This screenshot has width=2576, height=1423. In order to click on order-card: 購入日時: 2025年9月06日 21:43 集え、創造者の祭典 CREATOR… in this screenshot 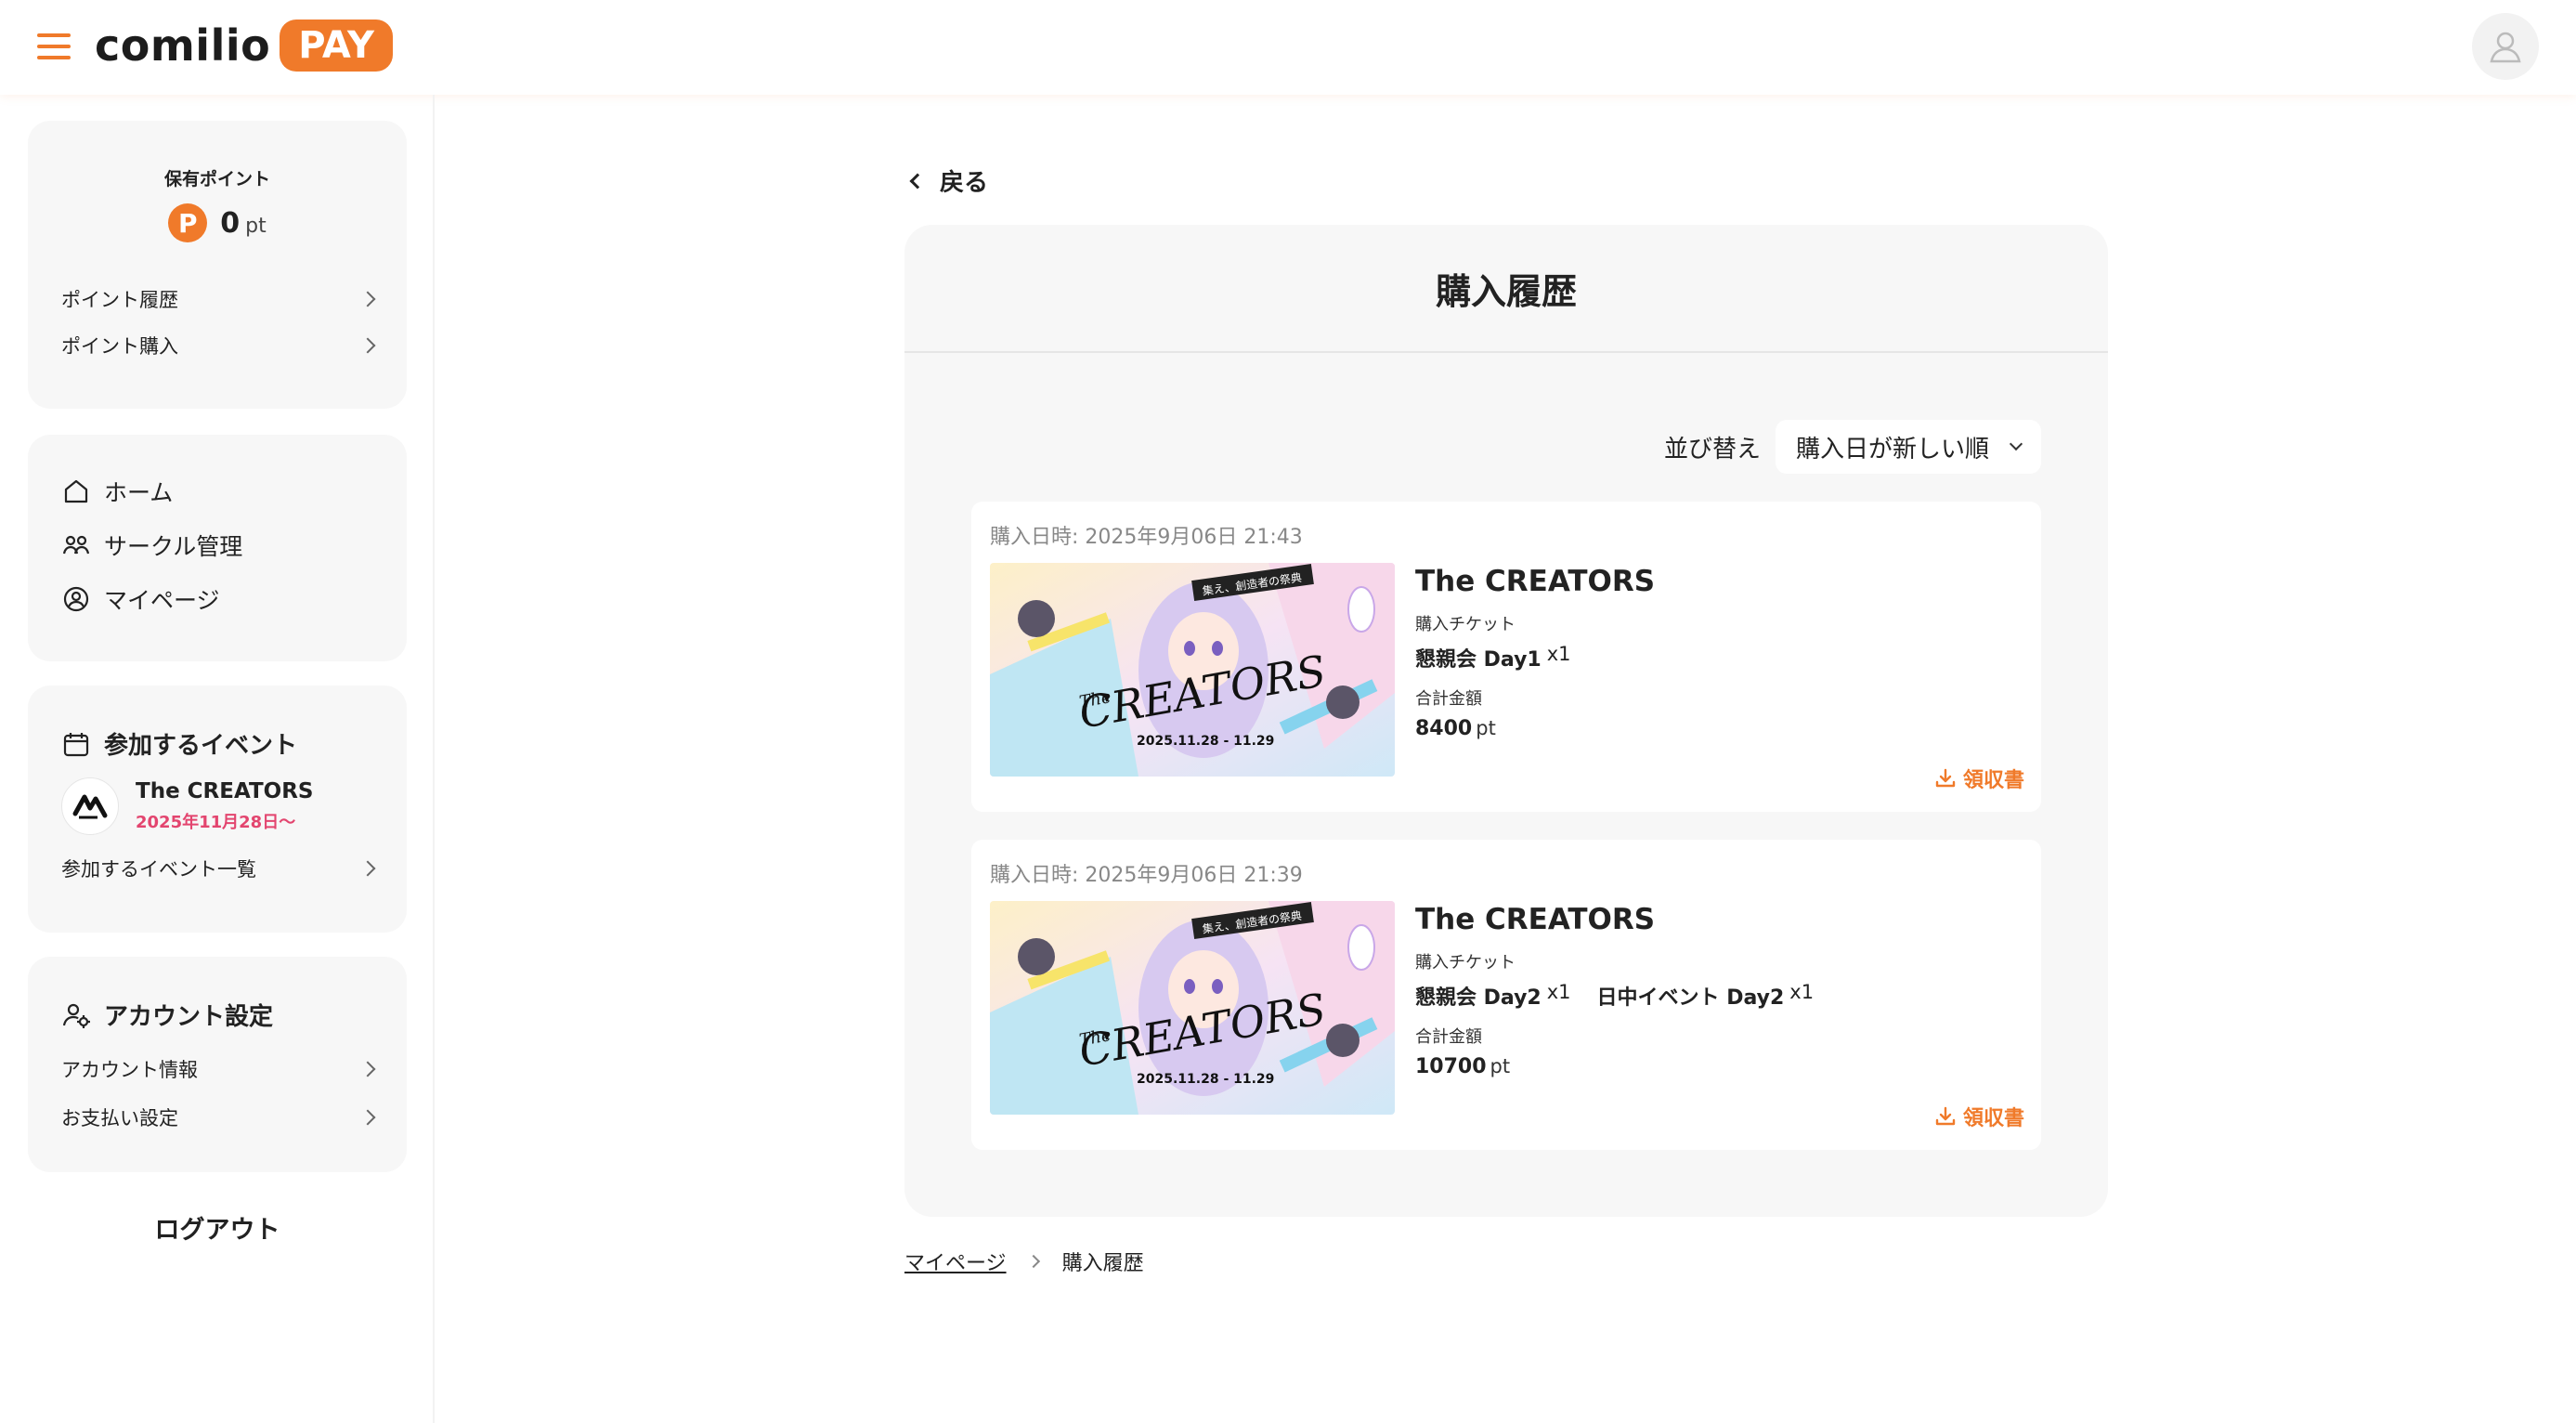, I will do `click(1506, 657)`.